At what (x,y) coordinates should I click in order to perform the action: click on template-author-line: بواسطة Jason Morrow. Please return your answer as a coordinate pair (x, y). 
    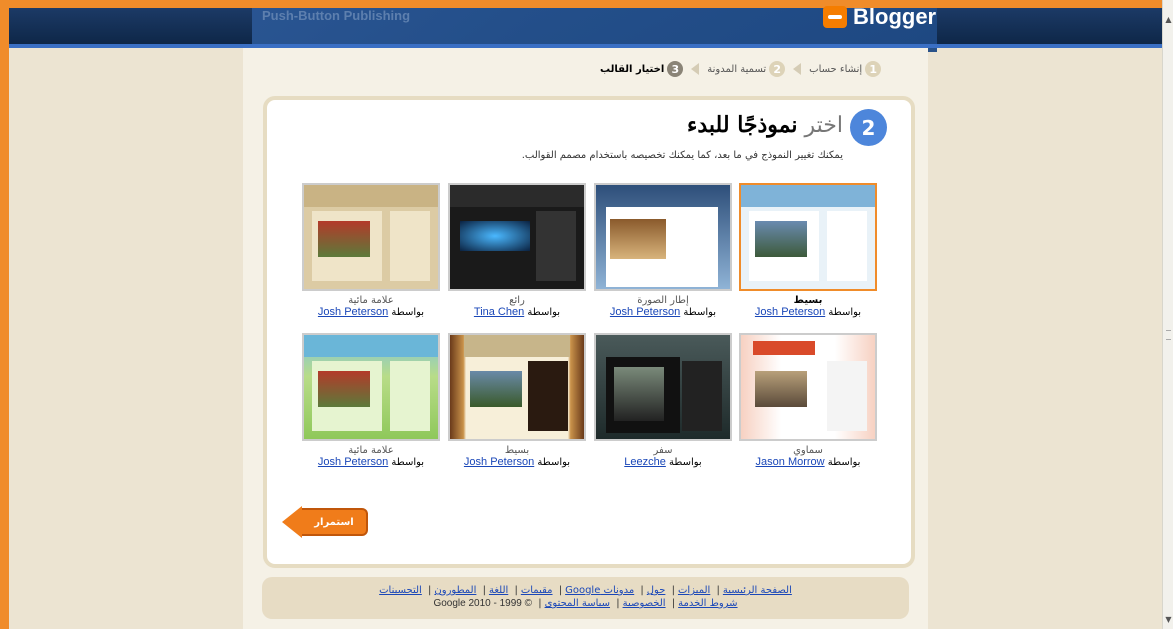
    Looking at the image, I should click on (808, 462).